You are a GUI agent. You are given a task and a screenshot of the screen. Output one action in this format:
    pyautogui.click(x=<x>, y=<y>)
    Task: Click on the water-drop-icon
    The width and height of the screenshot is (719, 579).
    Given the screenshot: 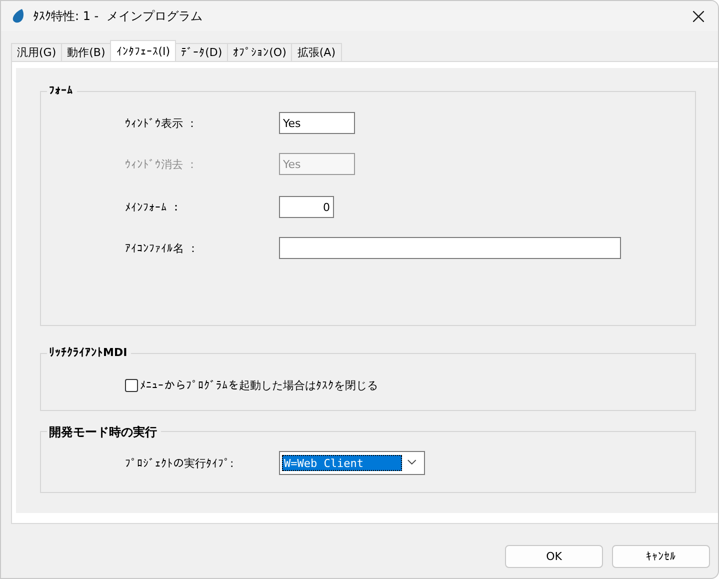 What is the action you would take?
    pyautogui.click(x=18, y=16)
    